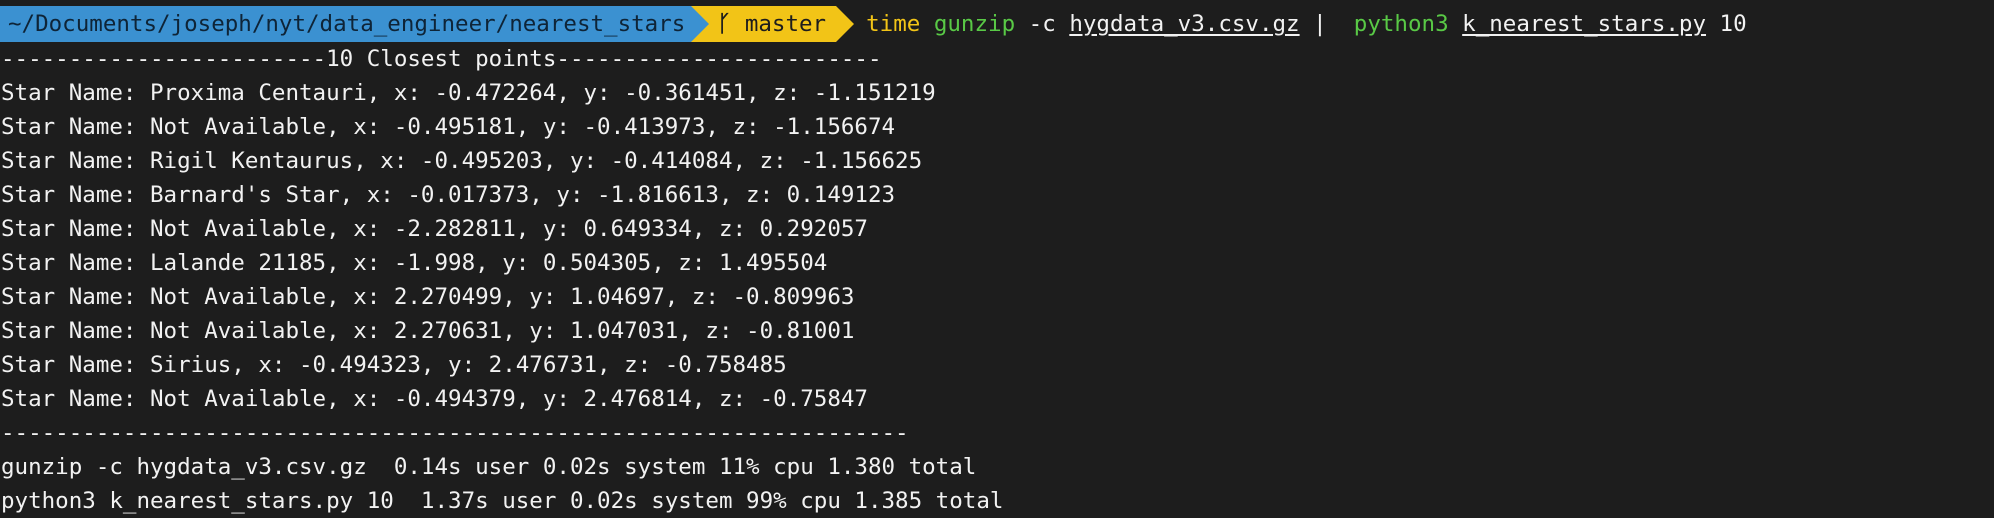  Describe the element at coordinates (893, 24) in the screenshot. I see `command-time: time` at that location.